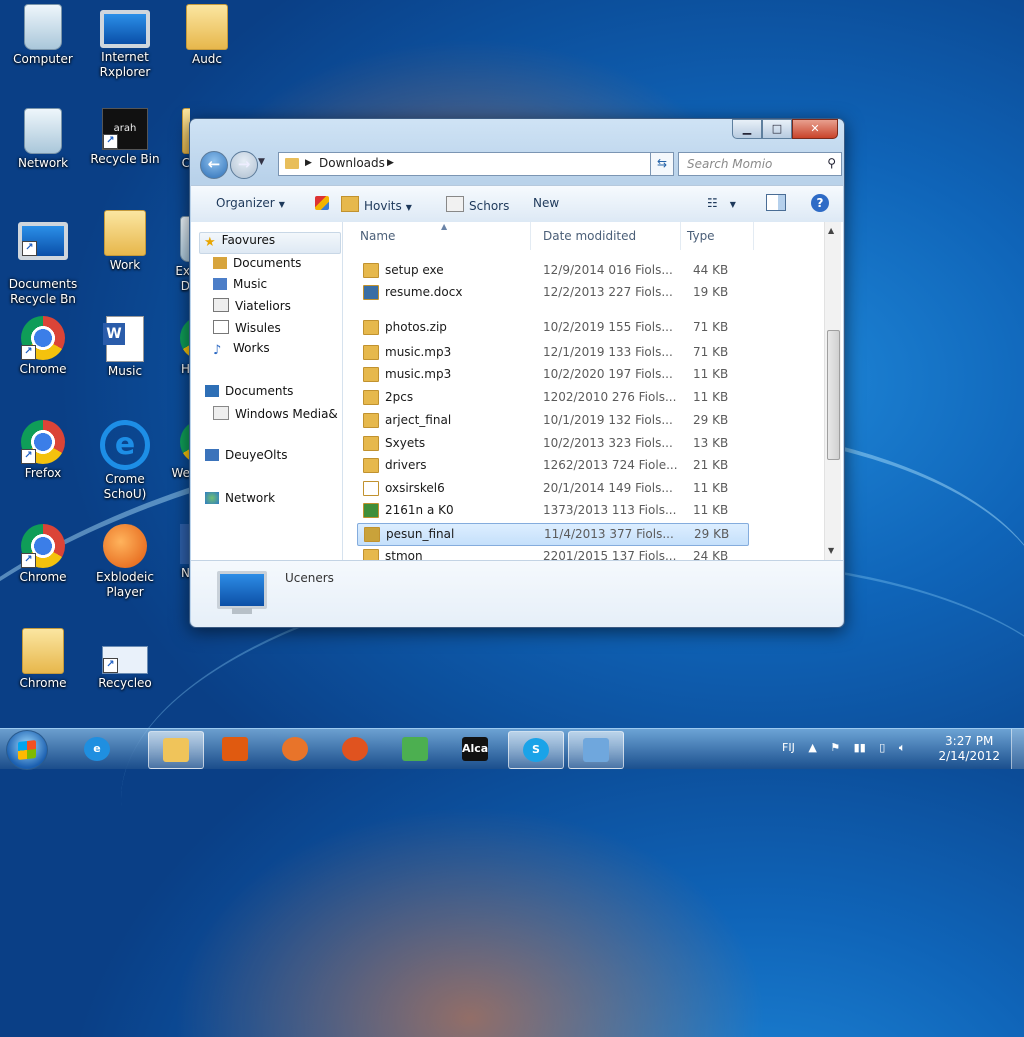  Describe the element at coordinates (43, 346) in the screenshot. I see `desktop-icon-chrome: ↗ Chrome` at that location.